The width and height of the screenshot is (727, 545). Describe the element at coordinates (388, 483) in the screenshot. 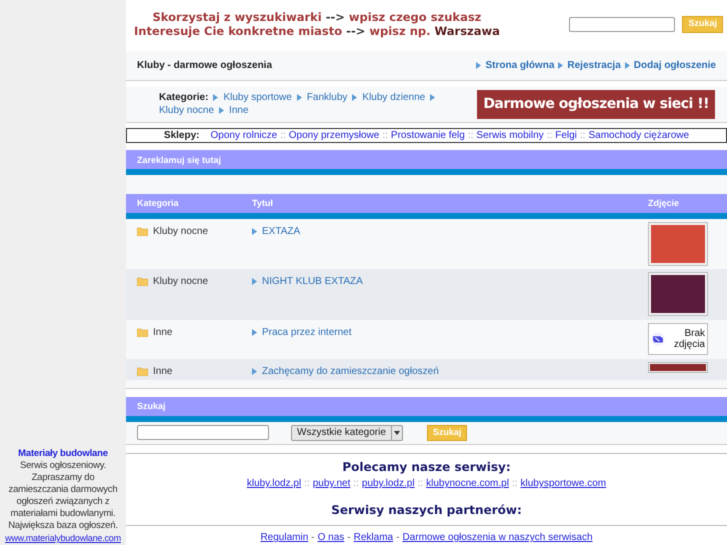

I see `footer-link: puby.lodz.pl` at that location.